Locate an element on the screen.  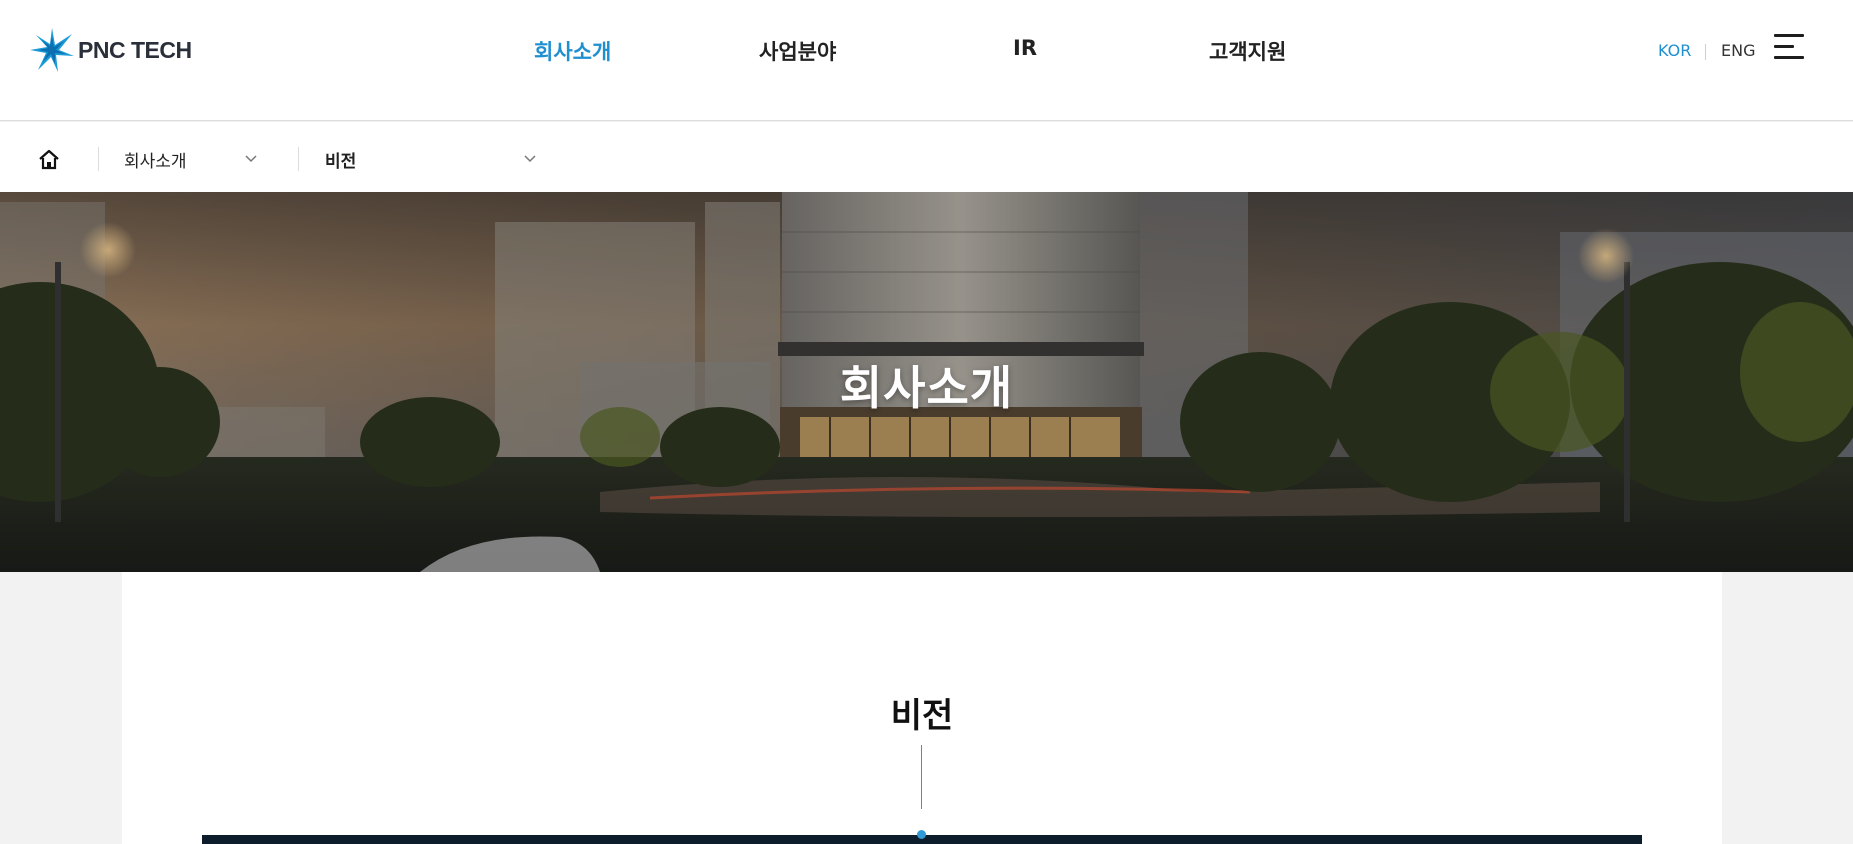
lang-divider is located at coordinates (1705, 52).